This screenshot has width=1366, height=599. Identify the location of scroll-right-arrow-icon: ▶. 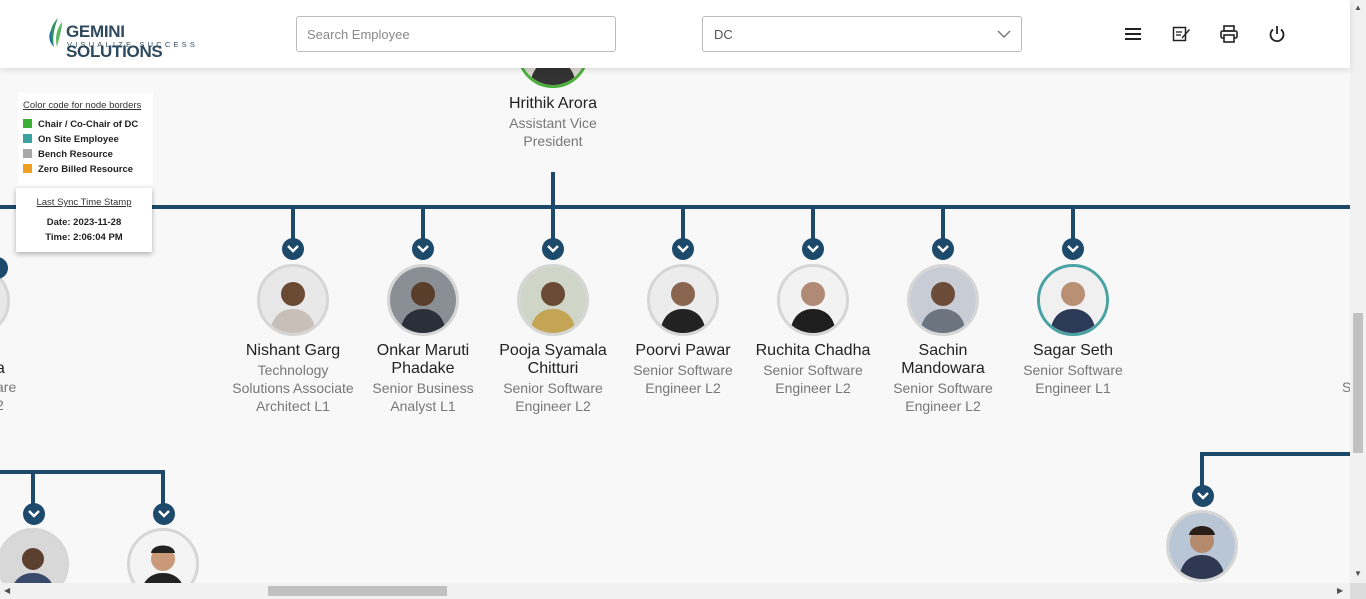
(1340, 590).